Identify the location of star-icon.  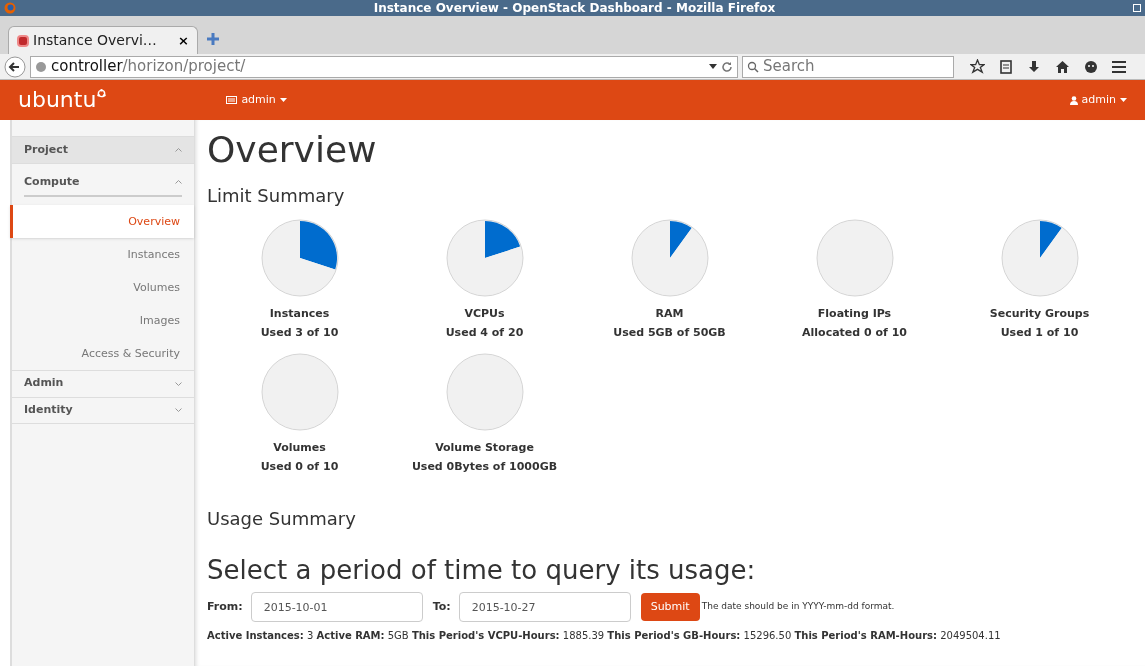
(977, 66).